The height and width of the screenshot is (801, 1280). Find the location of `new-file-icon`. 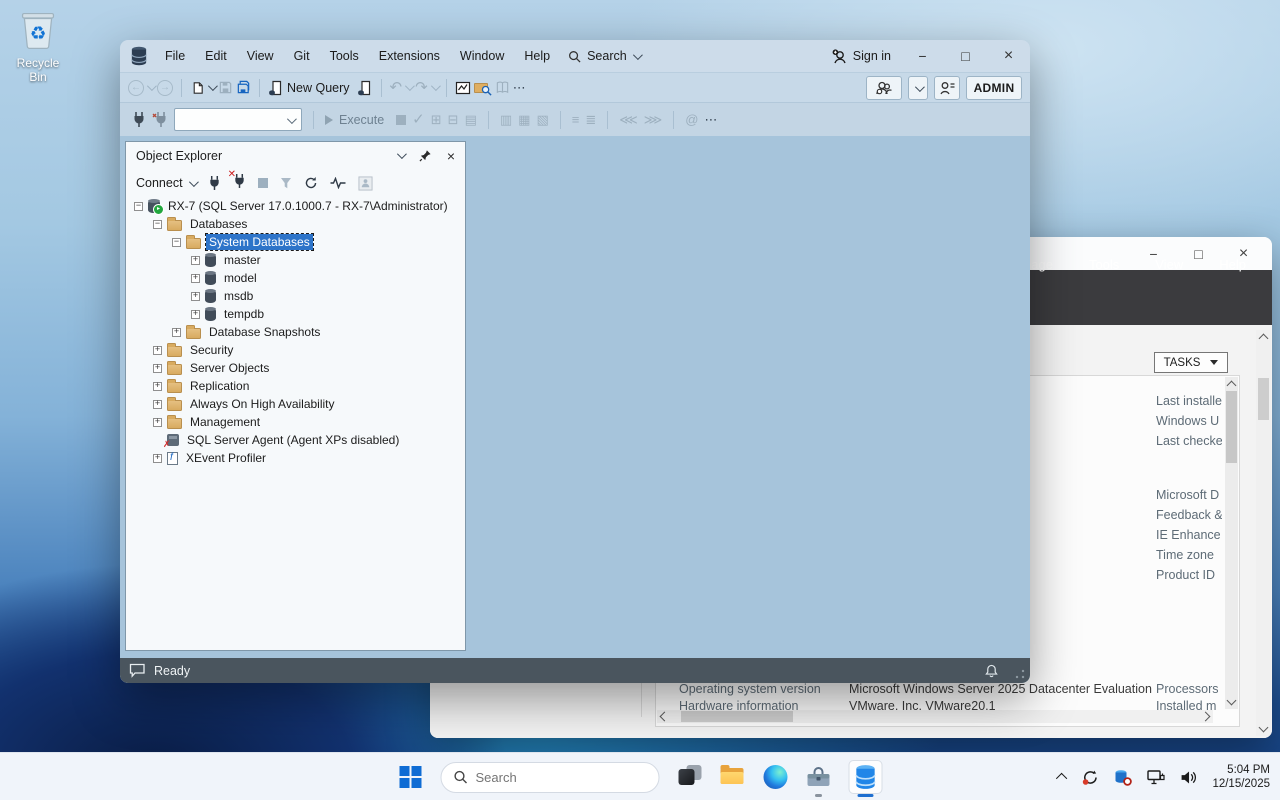

new-file-icon is located at coordinates (197, 88).